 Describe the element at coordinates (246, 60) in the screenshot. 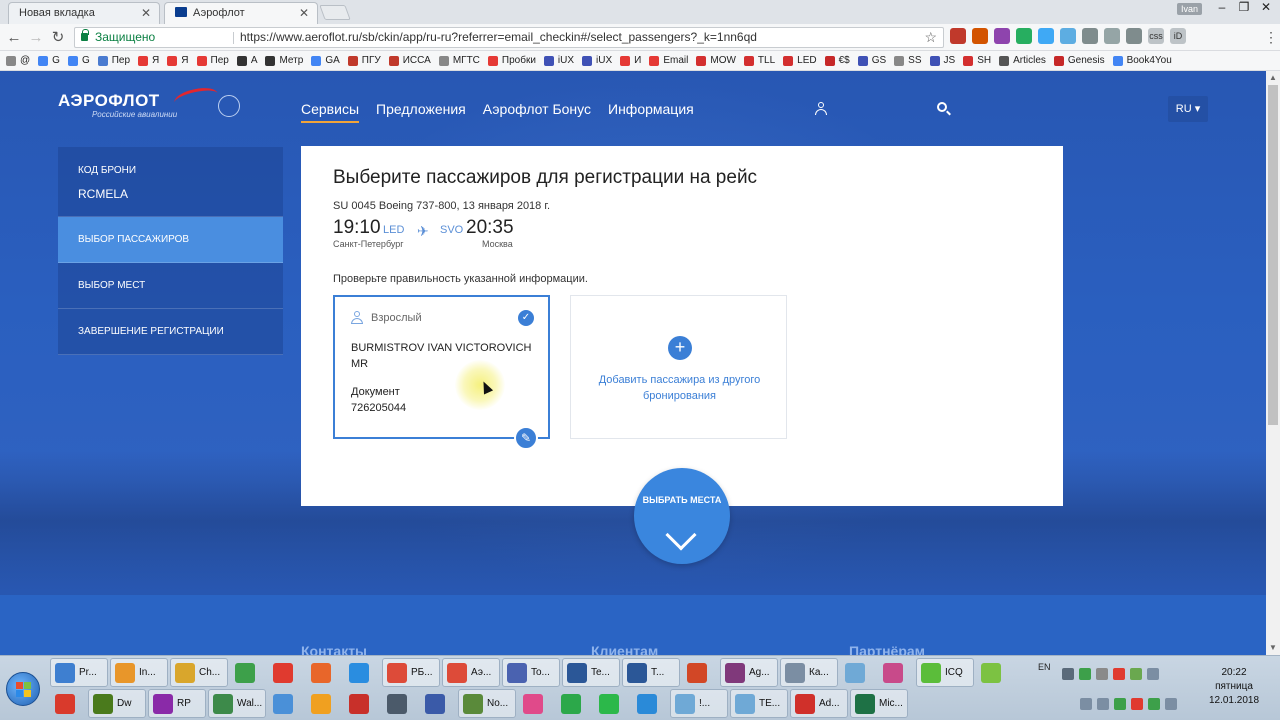

I see `bookmark-item: A` at that location.